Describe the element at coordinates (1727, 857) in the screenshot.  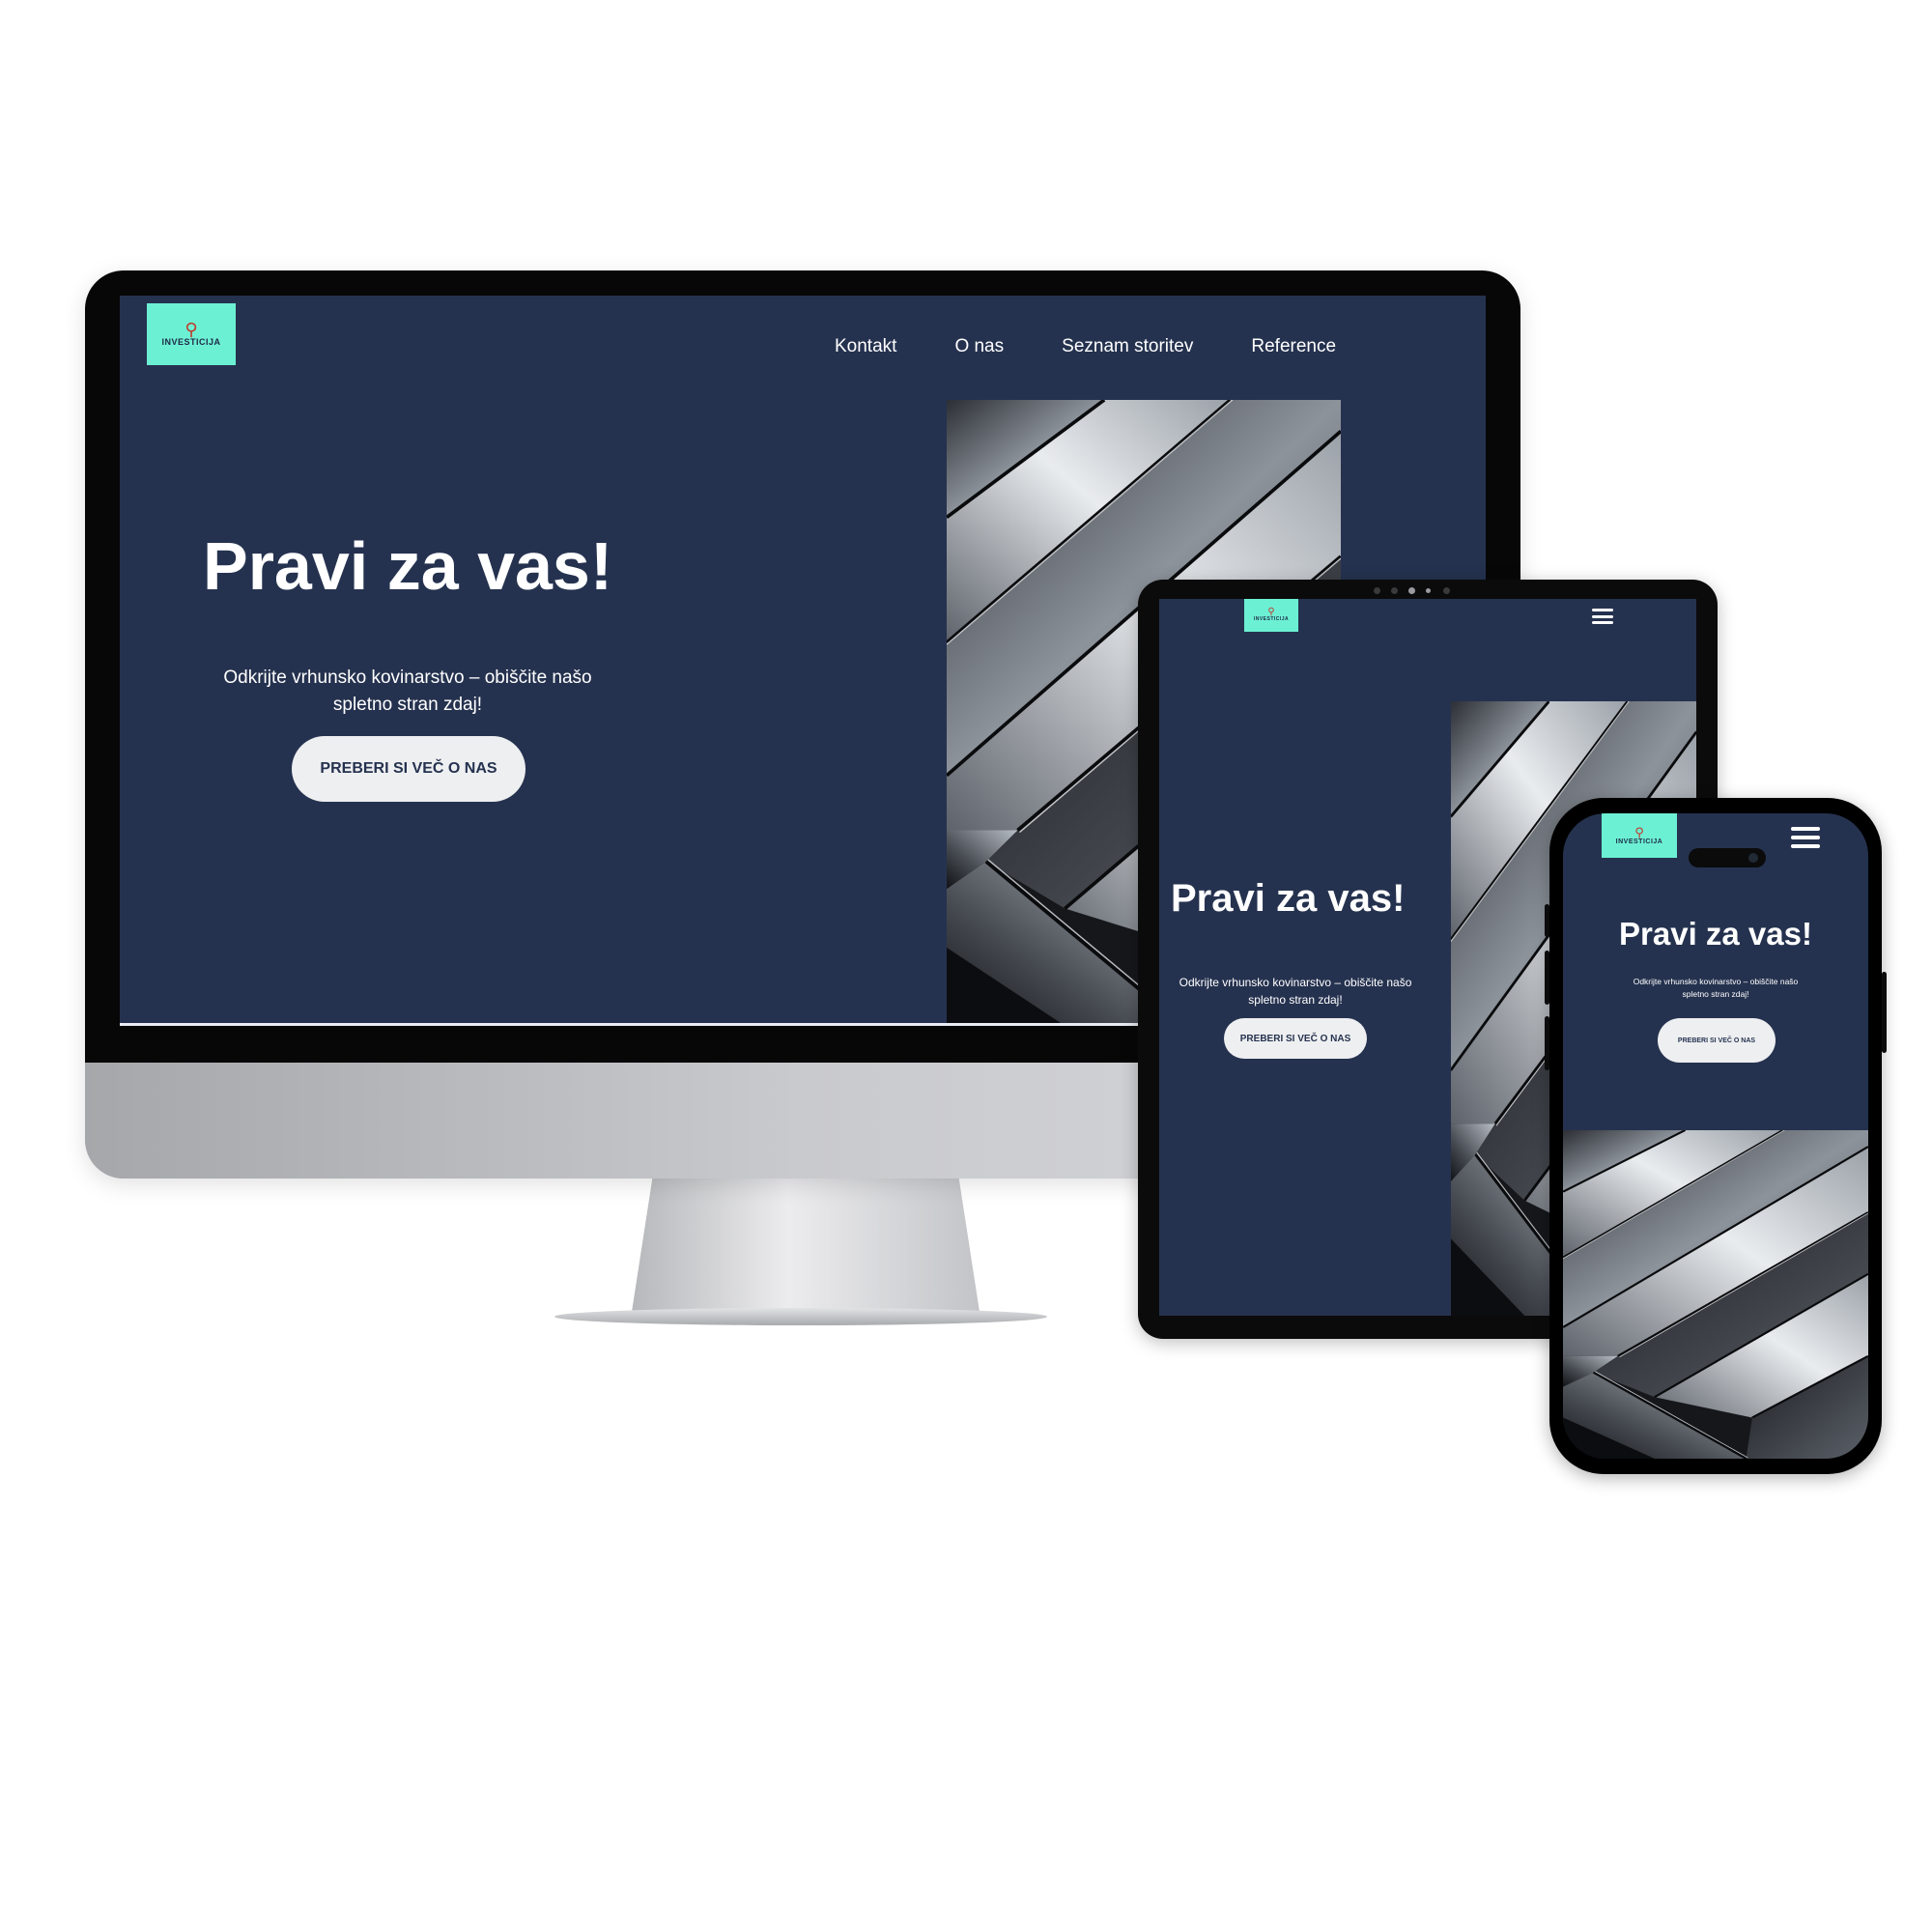
I see `phone-dynamic-island` at that location.